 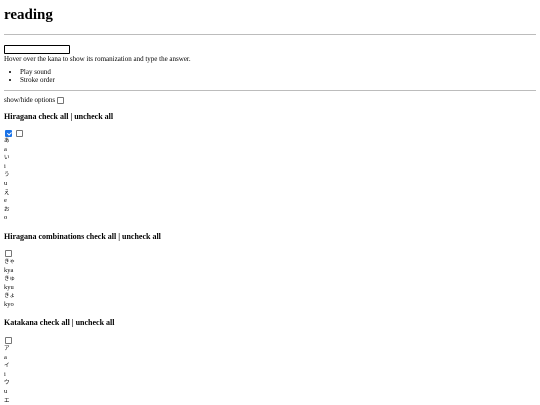 I want to click on kana-char: え, so click(x=7, y=193).